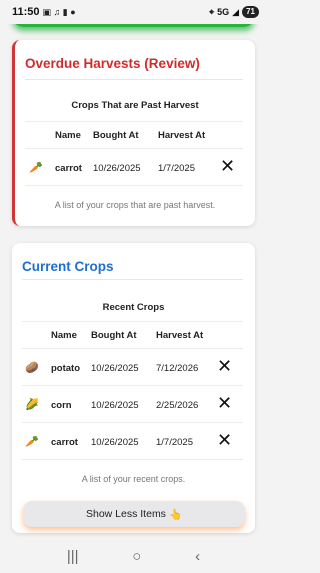 This screenshot has width=320, height=573. I want to click on location-icon: ⌖, so click(212, 11).